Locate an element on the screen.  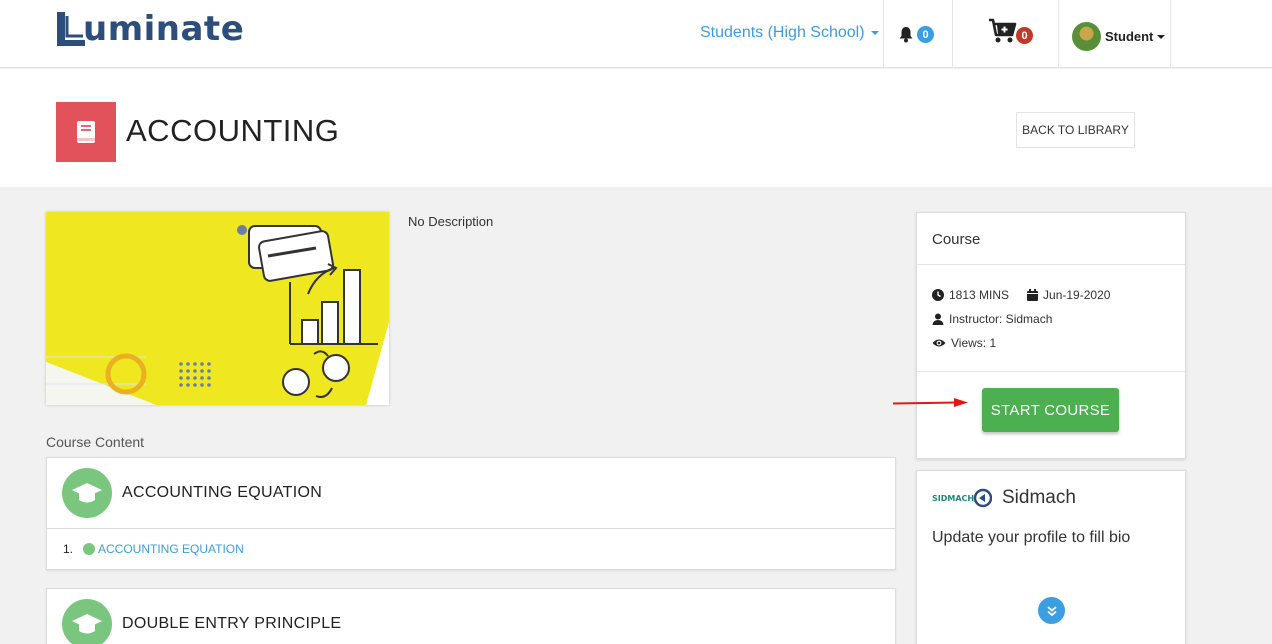
avatar is located at coordinates (1086, 36).